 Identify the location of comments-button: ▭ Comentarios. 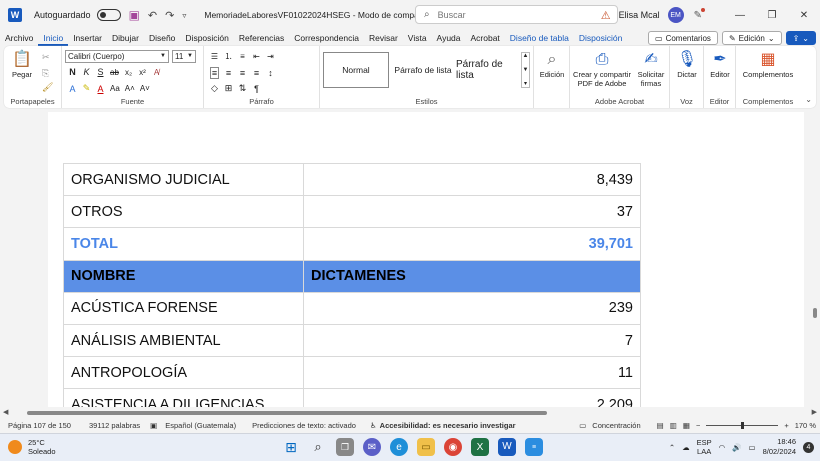
(683, 38).